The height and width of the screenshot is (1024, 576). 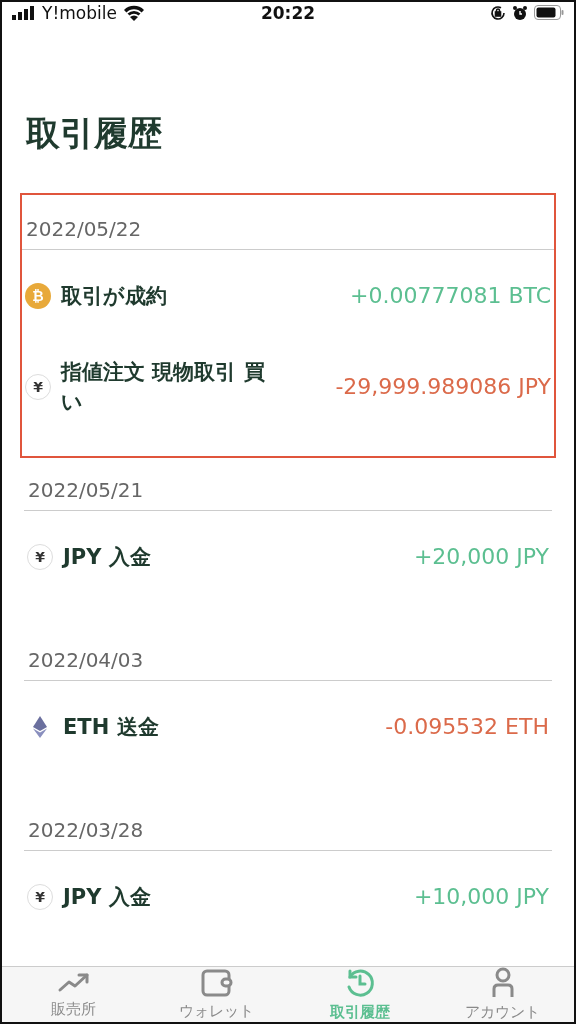 I want to click on date-header: 2022/04/03, so click(x=86, y=660).